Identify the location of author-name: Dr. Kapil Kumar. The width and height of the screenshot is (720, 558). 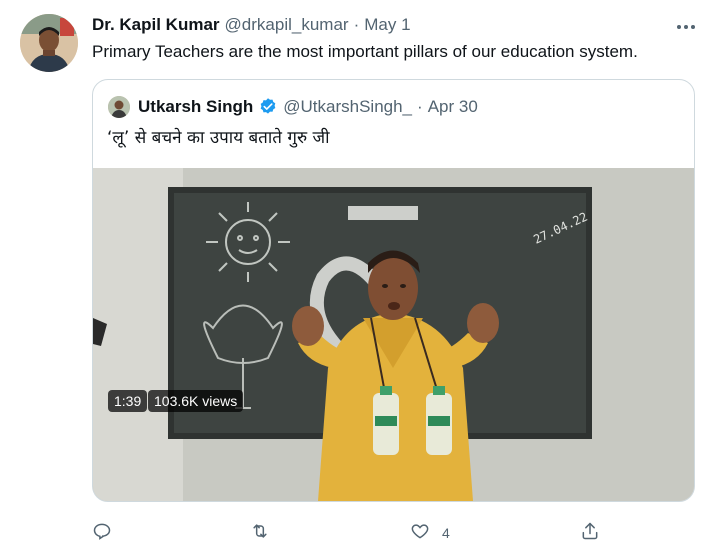
(156, 25).